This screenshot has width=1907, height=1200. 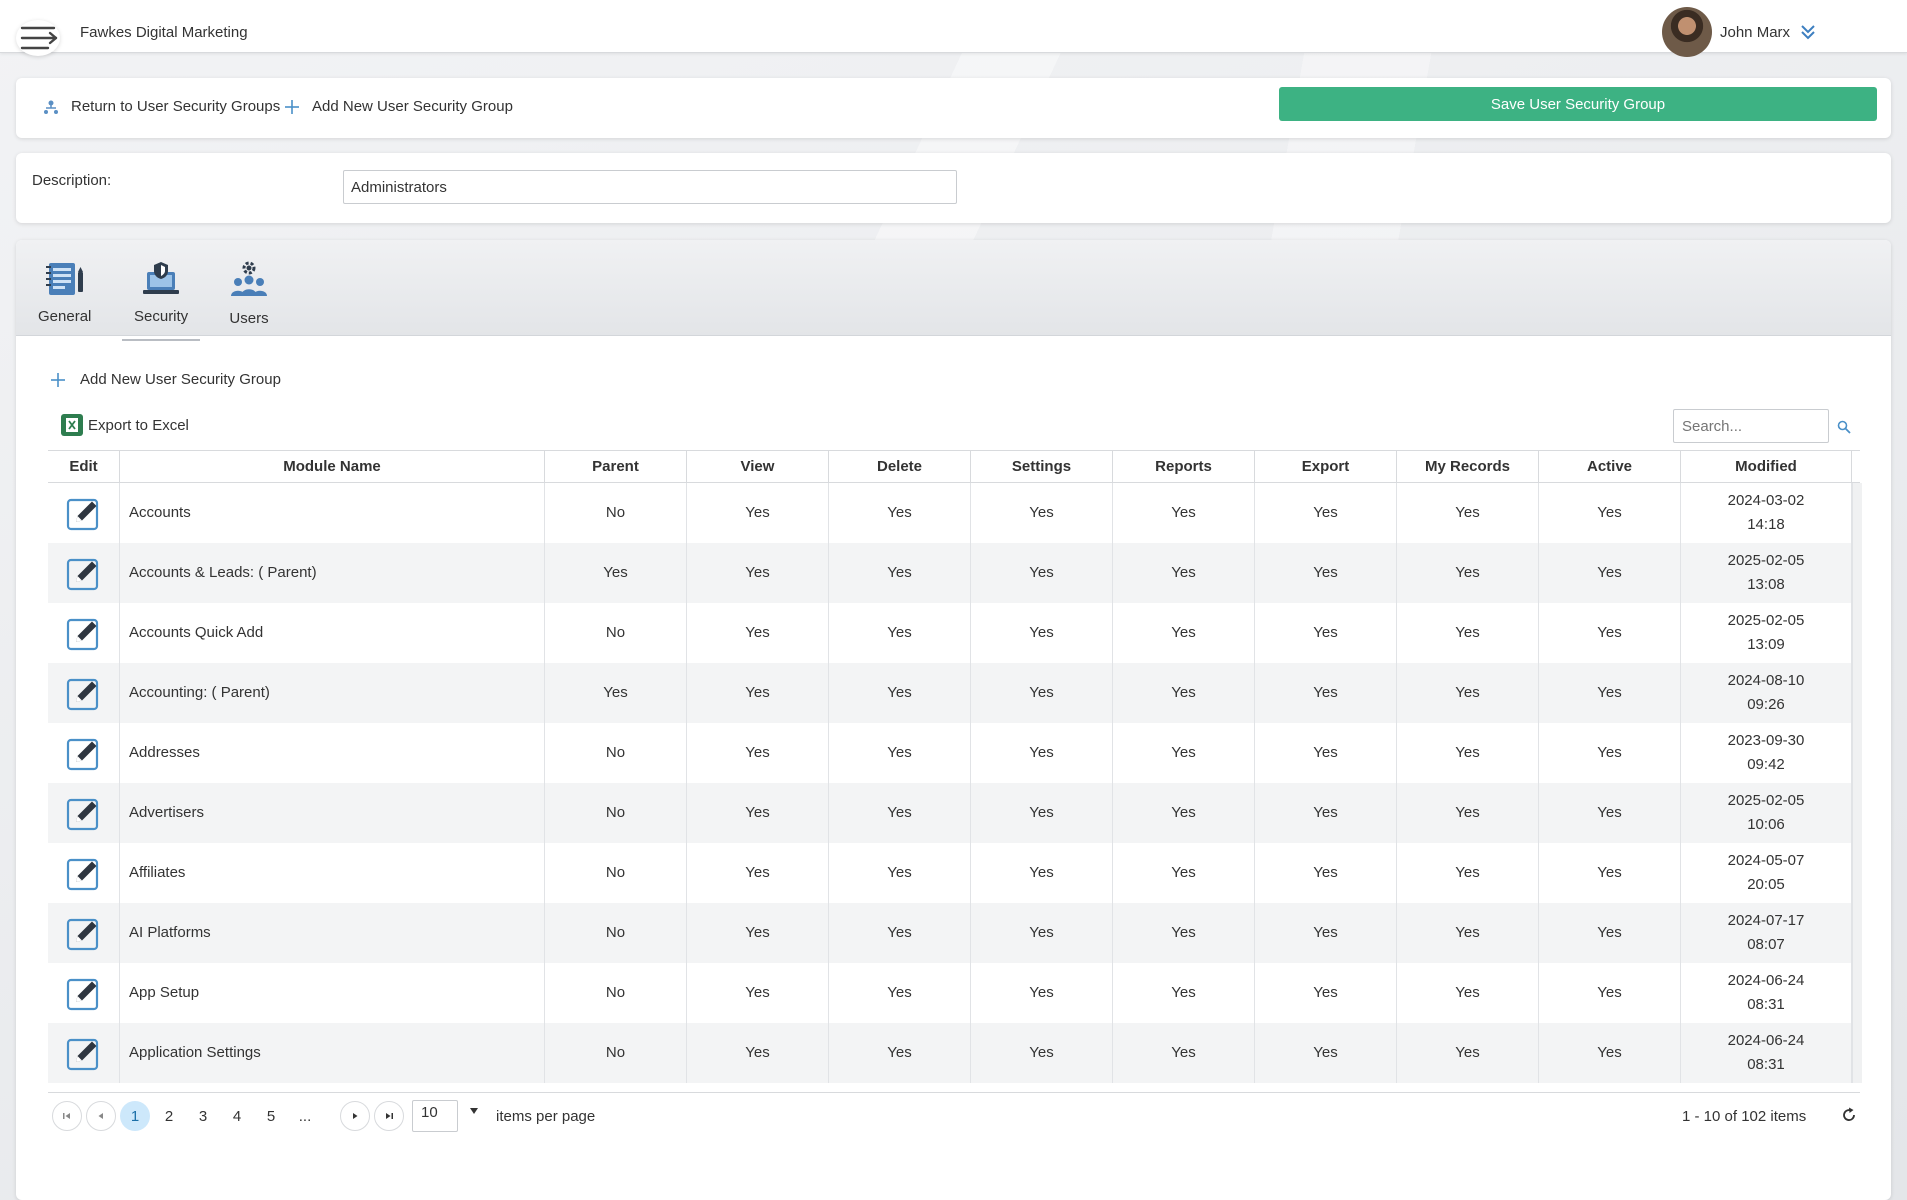 What do you see at coordinates (249, 318) in the screenshot?
I see `tab-users-label: Users` at bounding box center [249, 318].